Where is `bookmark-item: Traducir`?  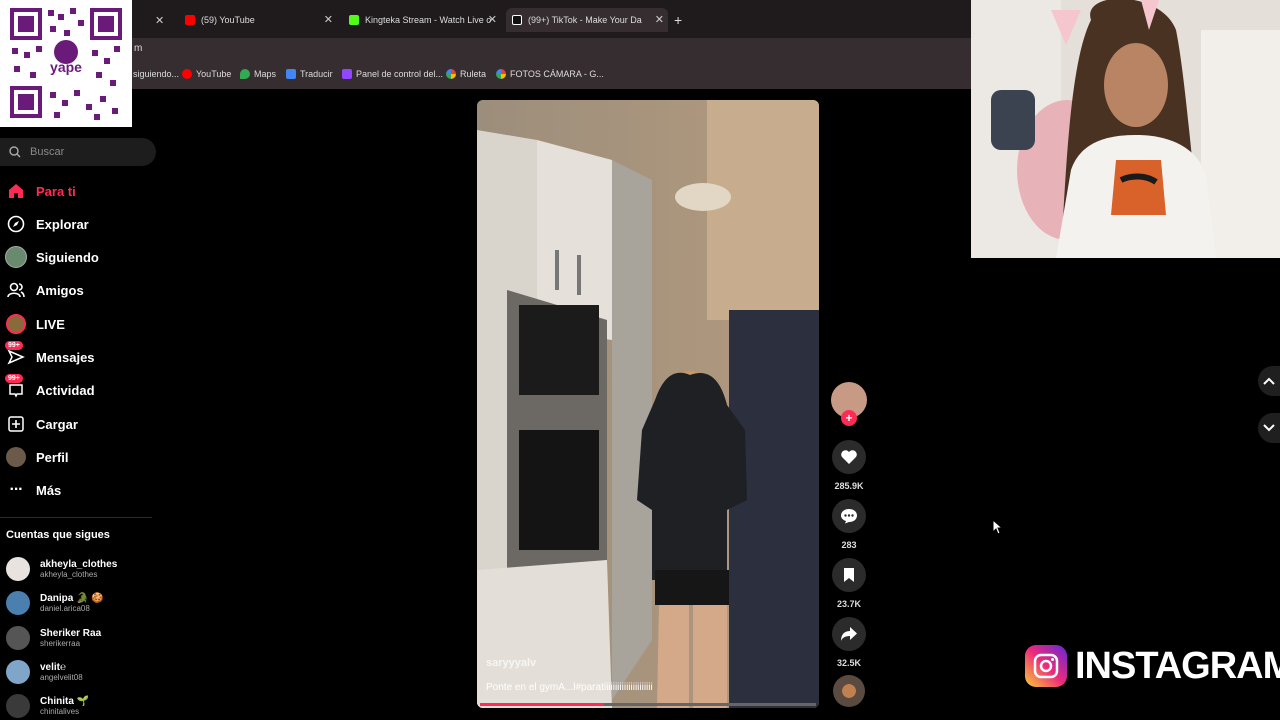 bookmark-item: Traducir is located at coordinates (309, 74).